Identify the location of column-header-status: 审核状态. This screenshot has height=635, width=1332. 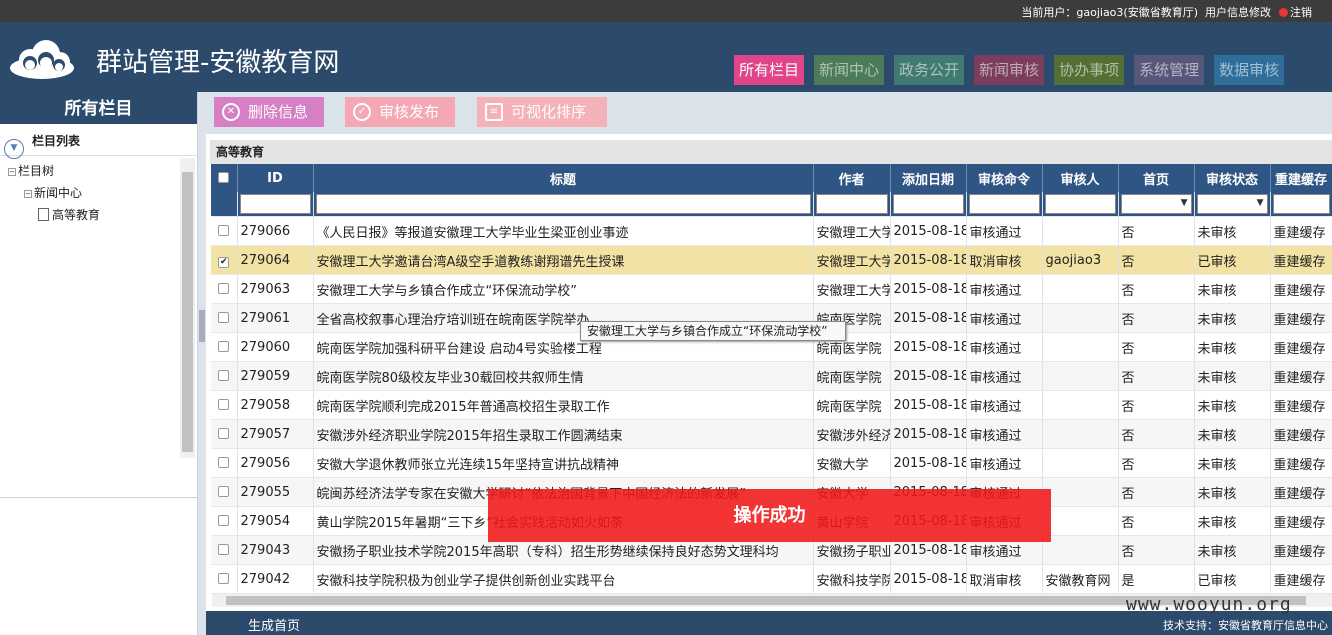
(1232, 178).